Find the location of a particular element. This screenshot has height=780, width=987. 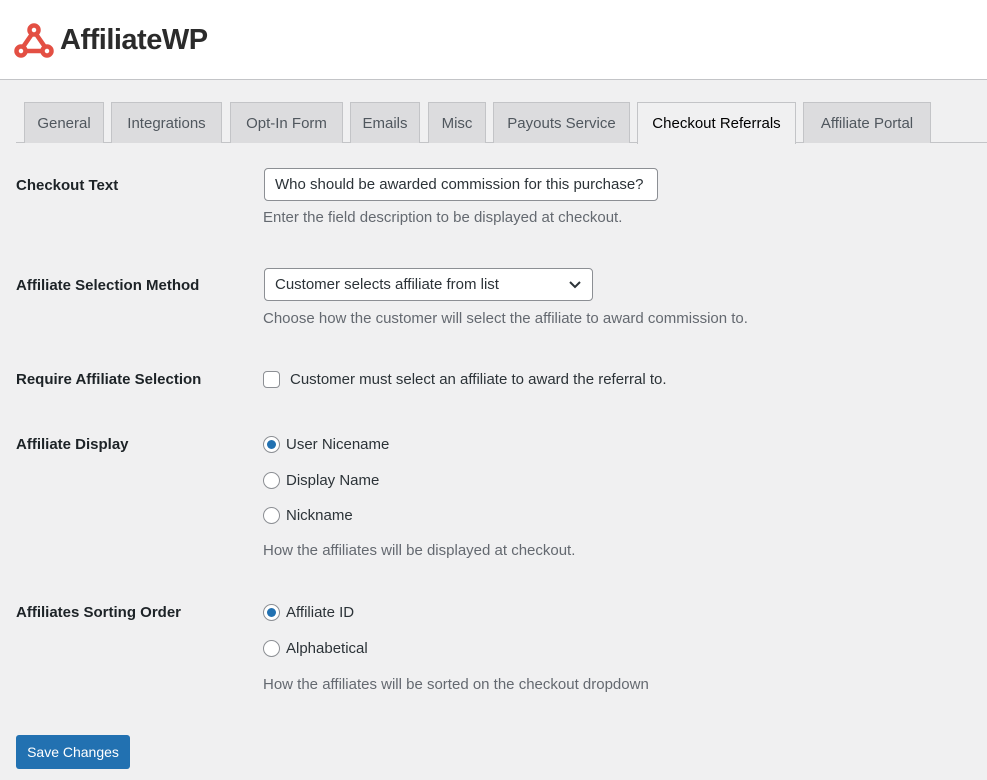

option-label: Alphabetical is located at coordinates (327, 648).